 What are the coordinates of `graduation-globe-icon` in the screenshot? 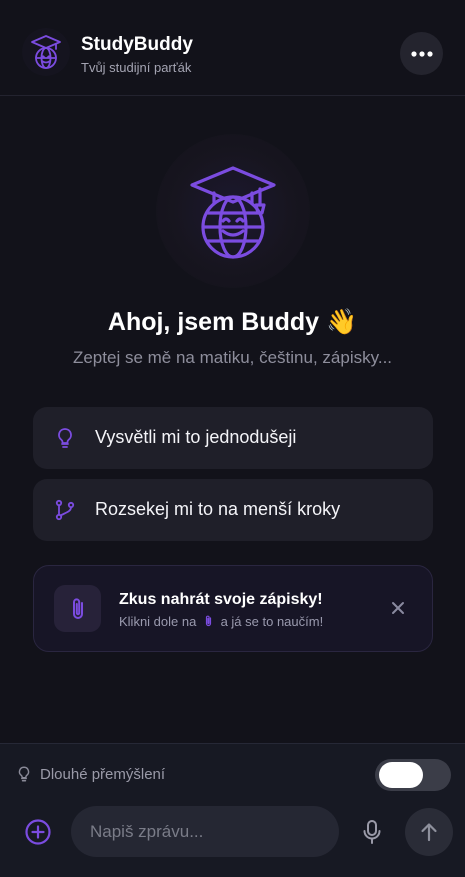 It's located at (46, 52).